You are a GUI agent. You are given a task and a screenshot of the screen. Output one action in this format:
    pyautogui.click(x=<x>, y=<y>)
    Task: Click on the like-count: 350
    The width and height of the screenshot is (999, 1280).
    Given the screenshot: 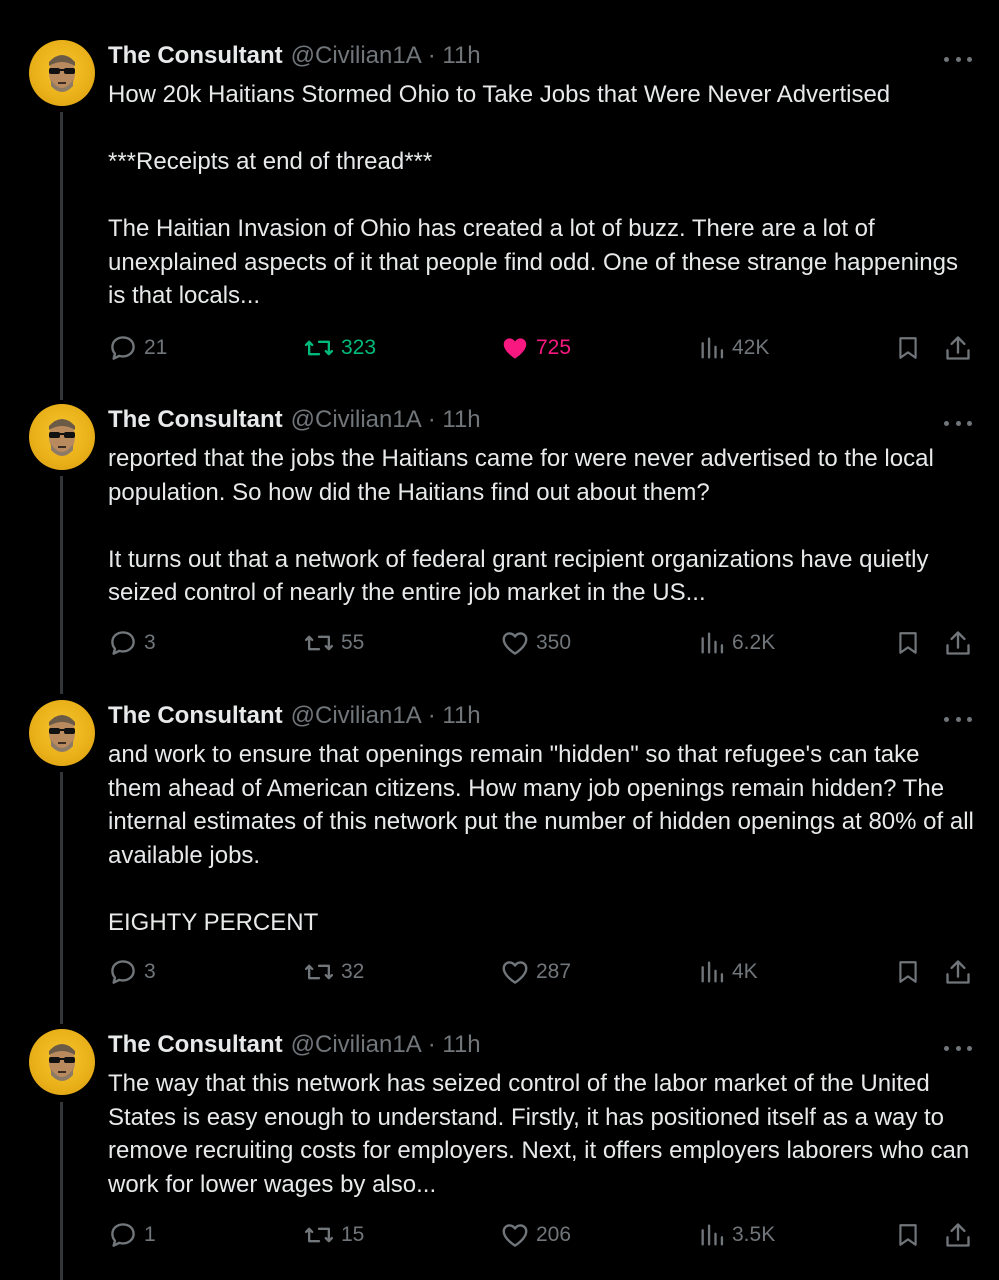 What is the action you would take?
    pyautogui.click(x=554, y=642)
    